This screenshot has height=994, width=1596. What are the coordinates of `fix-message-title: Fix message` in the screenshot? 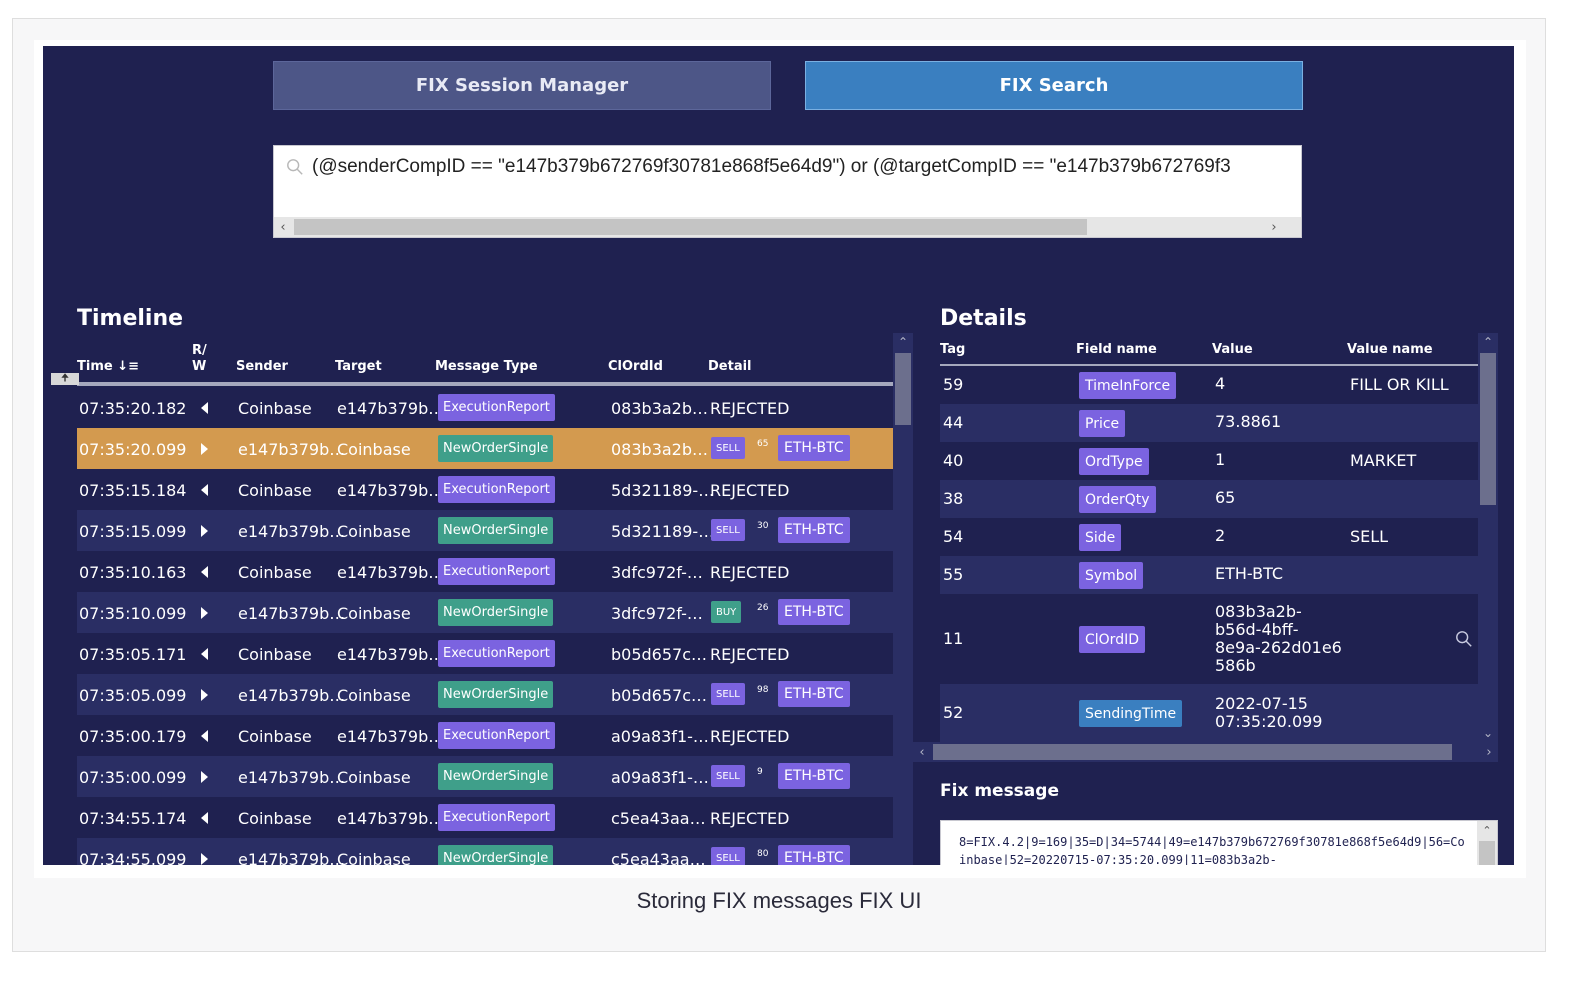 It's located at (999, 791).